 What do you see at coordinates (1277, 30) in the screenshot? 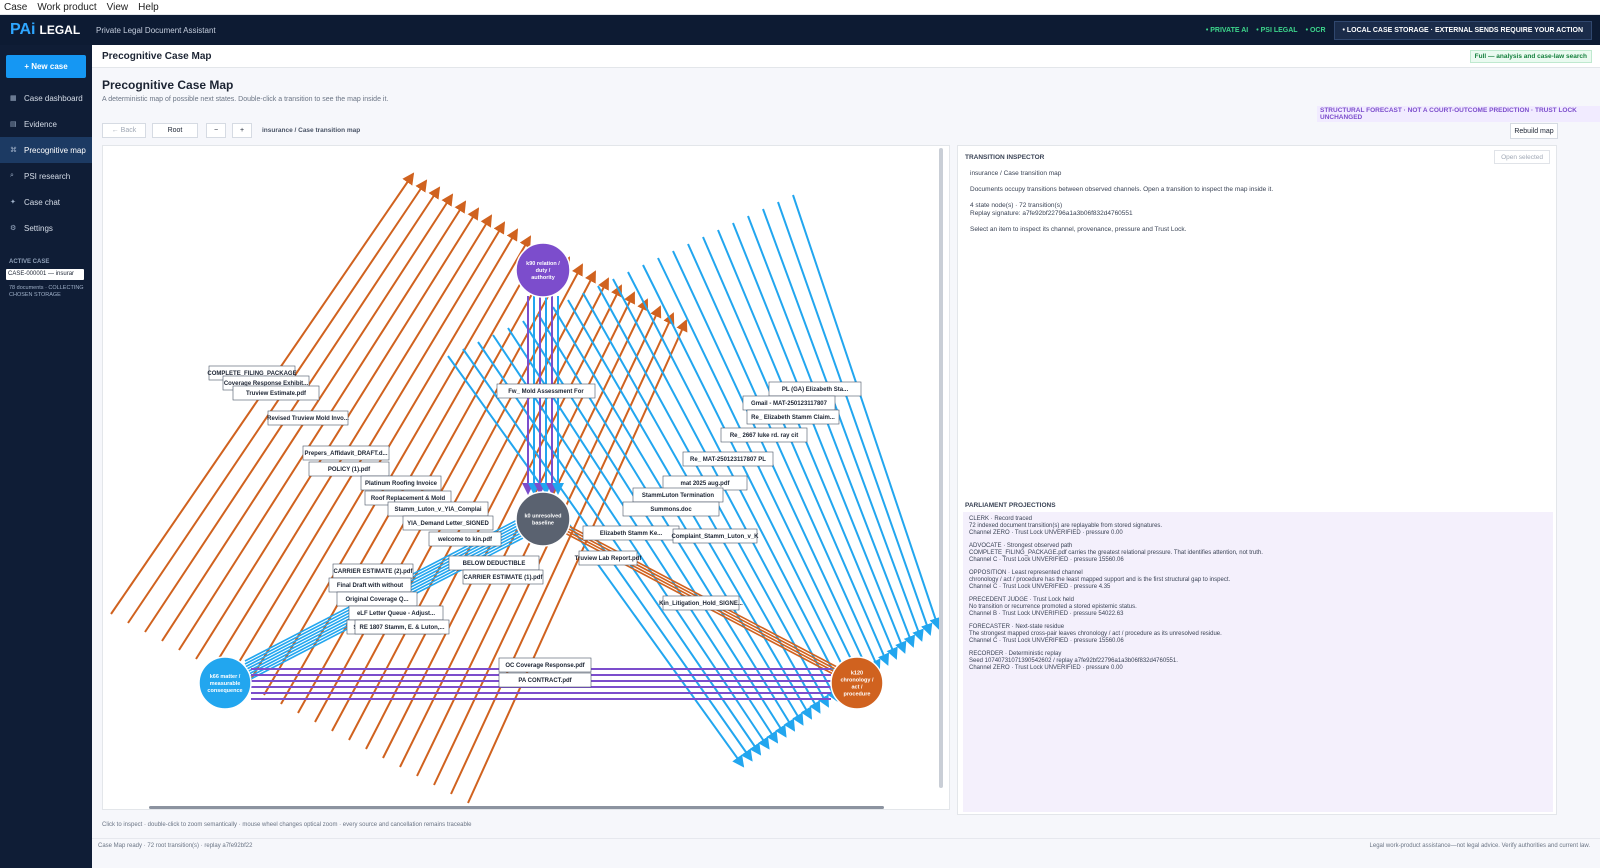
I see `psi-legal-pill: • PSI LEGAL` at bounding box center [1277, 30].